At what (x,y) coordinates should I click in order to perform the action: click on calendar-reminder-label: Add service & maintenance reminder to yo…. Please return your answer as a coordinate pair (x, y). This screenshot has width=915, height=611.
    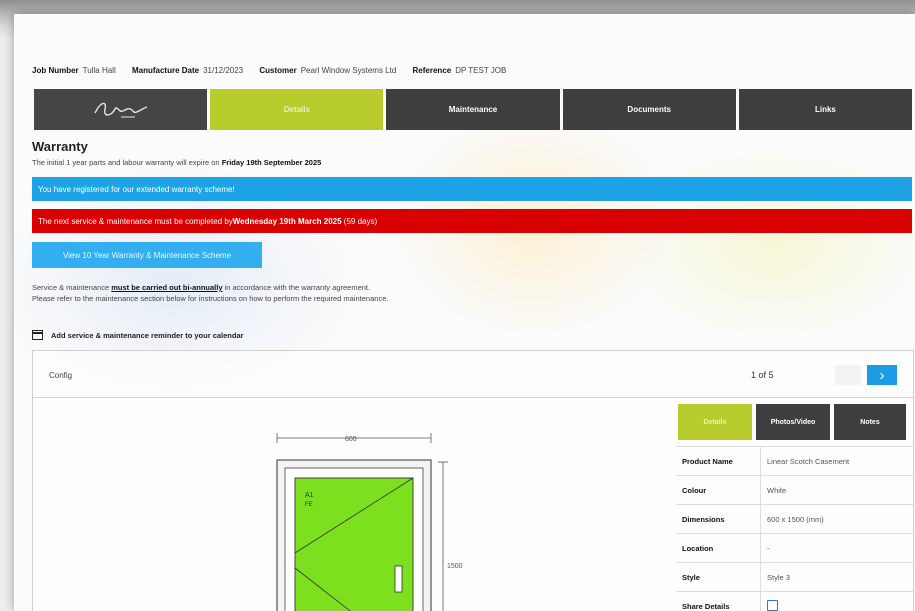
    Looking at the image, I should click on (147, 335).